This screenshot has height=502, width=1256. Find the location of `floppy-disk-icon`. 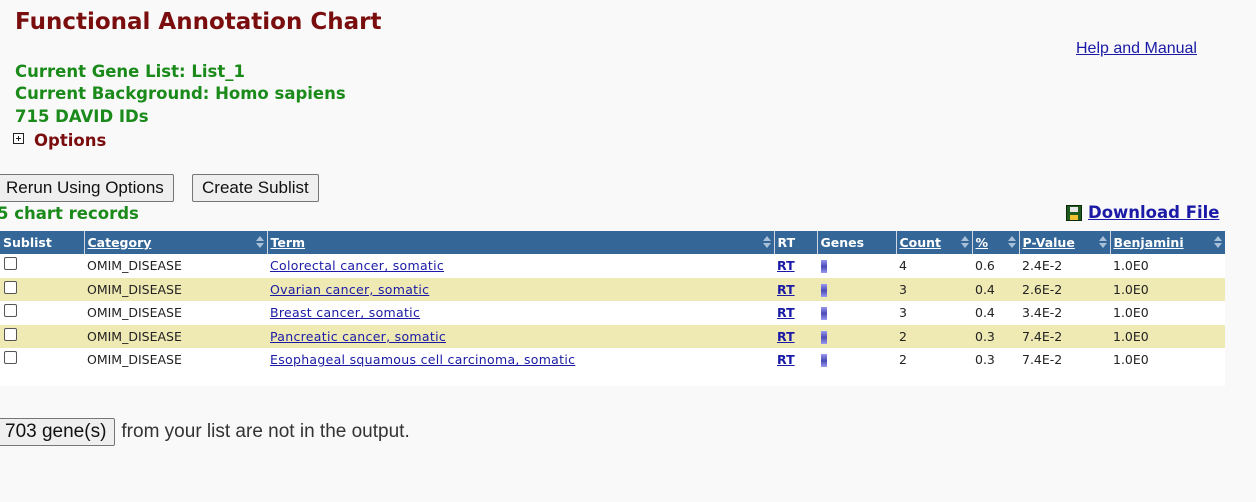

floppy-disk-icon is located at coordinates (1074, 212).